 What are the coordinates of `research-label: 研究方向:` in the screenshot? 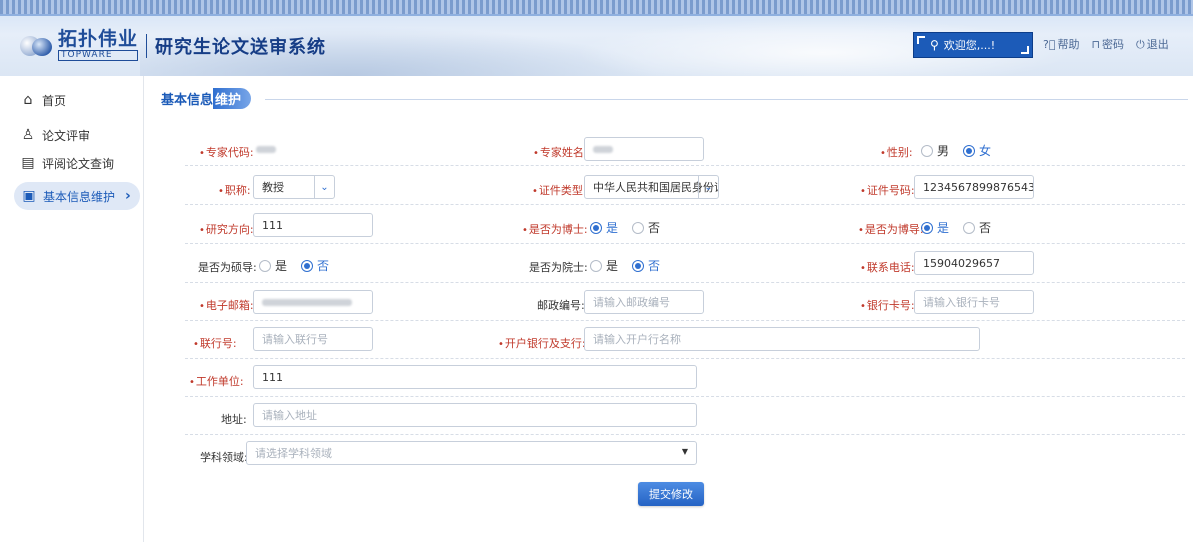 It's located at (226, 229).